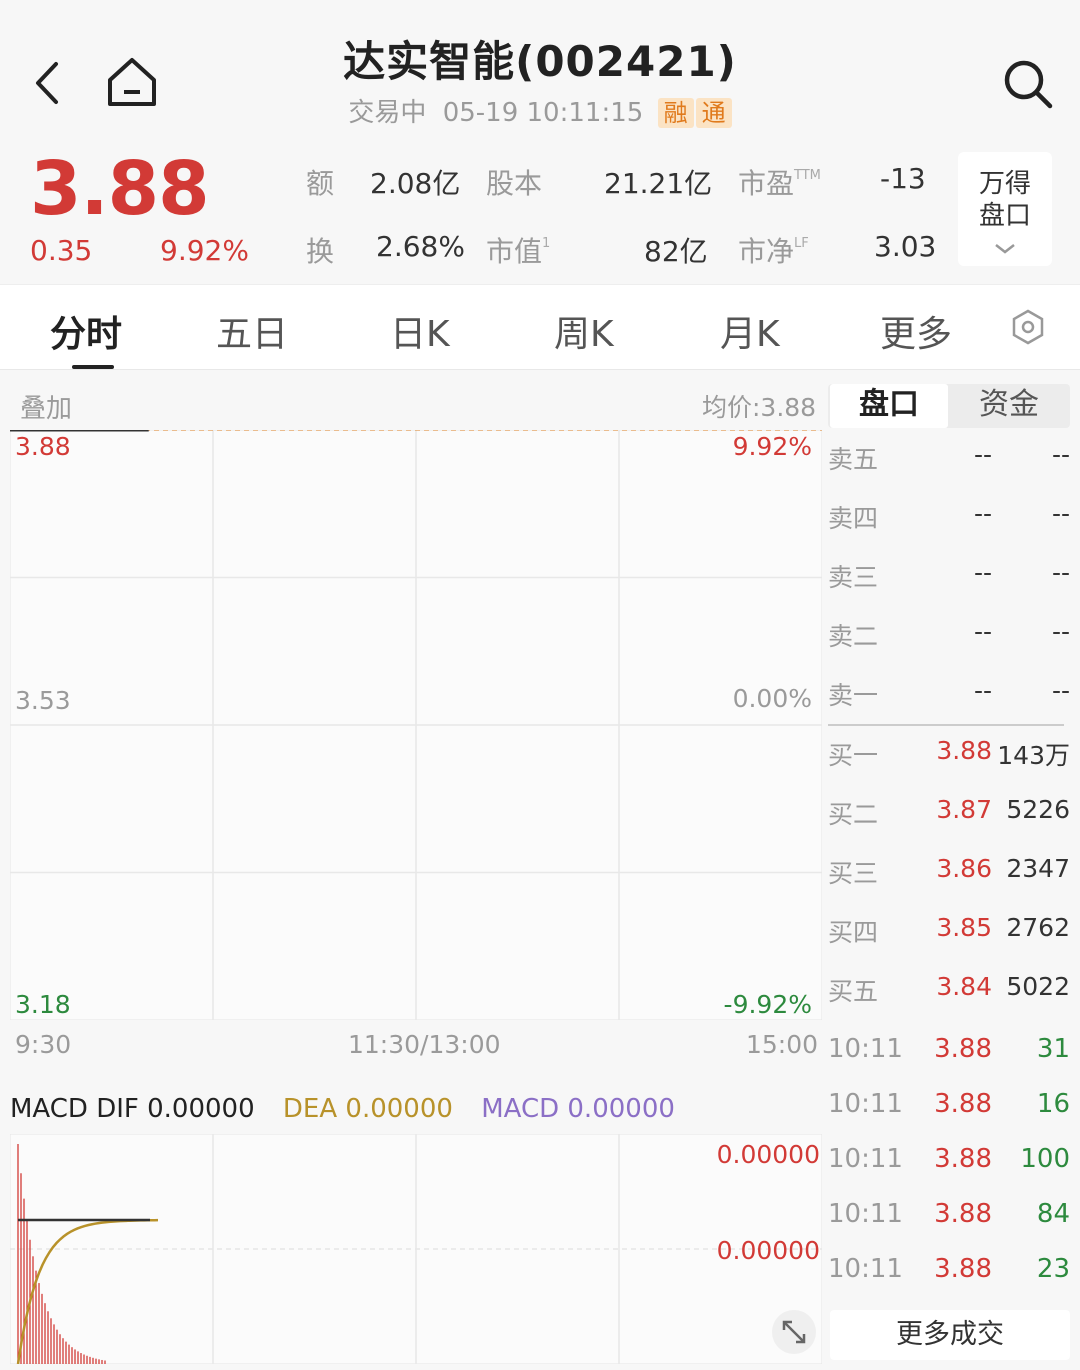  Describe the element at coordinates (1038, 868) in the screenshot. I see `level-volume: 2347` at that location.